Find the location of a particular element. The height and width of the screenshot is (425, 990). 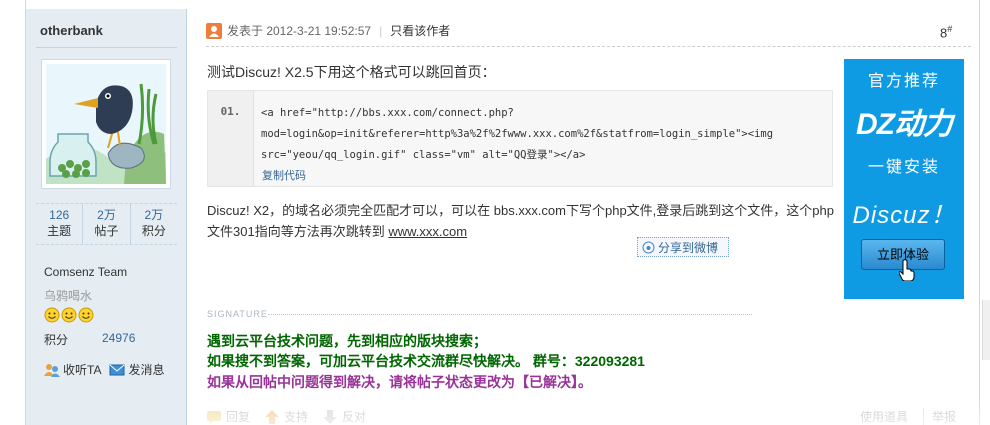

user-rank: 乌鸦喝水 is located at coordinates (68, 296).